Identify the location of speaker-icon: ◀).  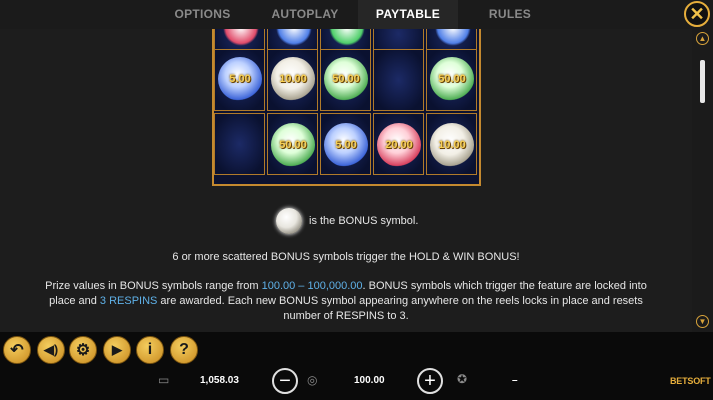
(51, 349).